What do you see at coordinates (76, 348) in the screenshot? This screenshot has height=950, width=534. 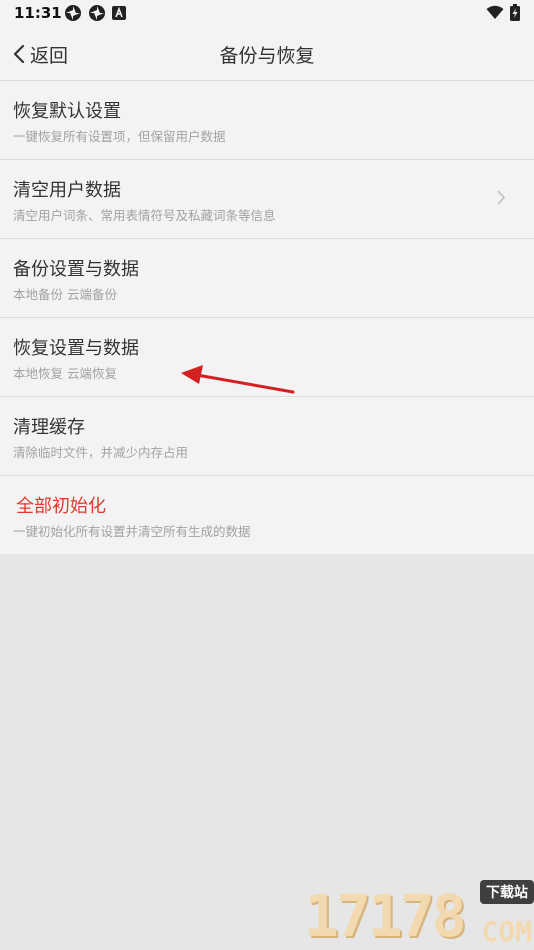 I see `item-title: 恢复设置与数据` at bounding box center [76, 348].